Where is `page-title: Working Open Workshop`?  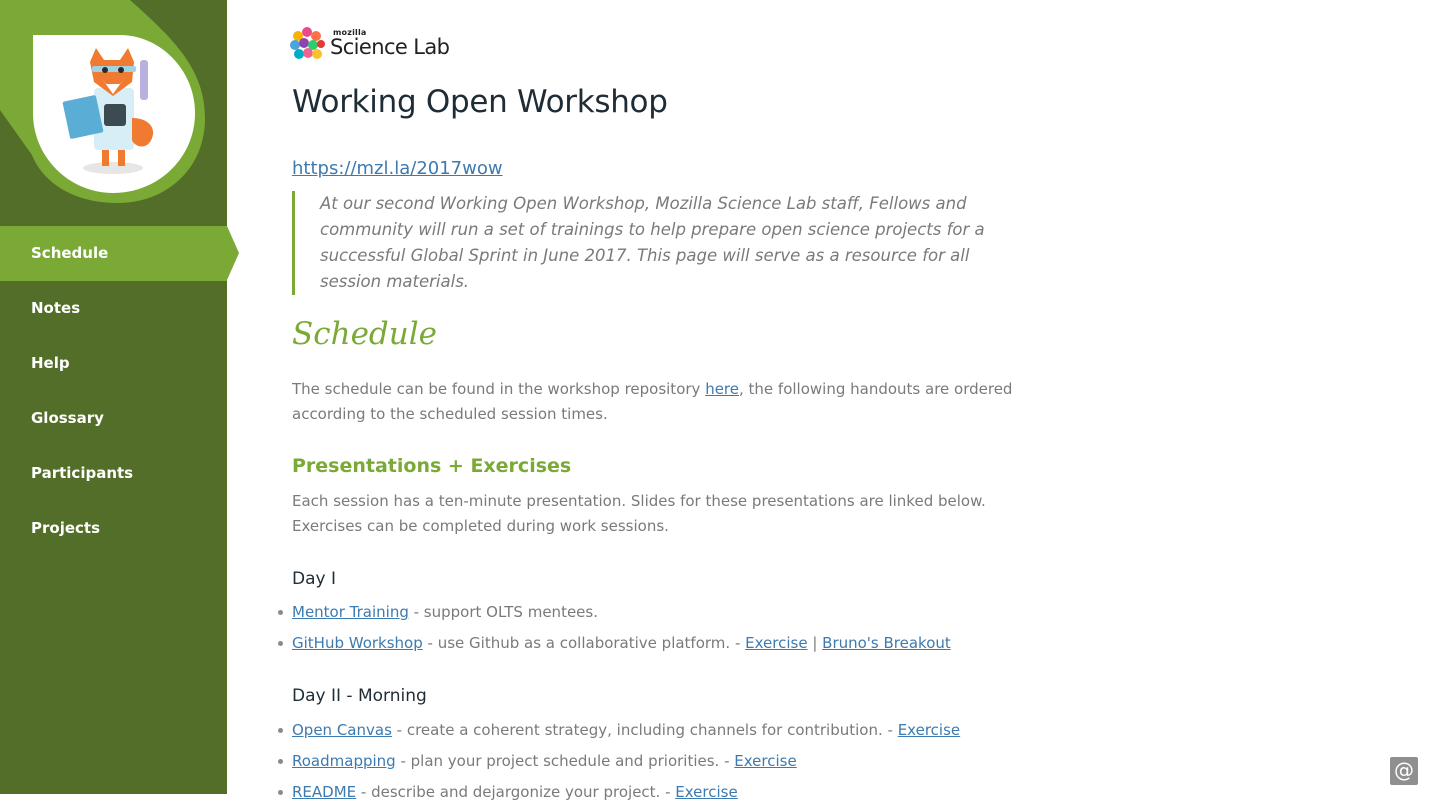
page-title: Working Open Workshop is located at coordinates (480, 102).